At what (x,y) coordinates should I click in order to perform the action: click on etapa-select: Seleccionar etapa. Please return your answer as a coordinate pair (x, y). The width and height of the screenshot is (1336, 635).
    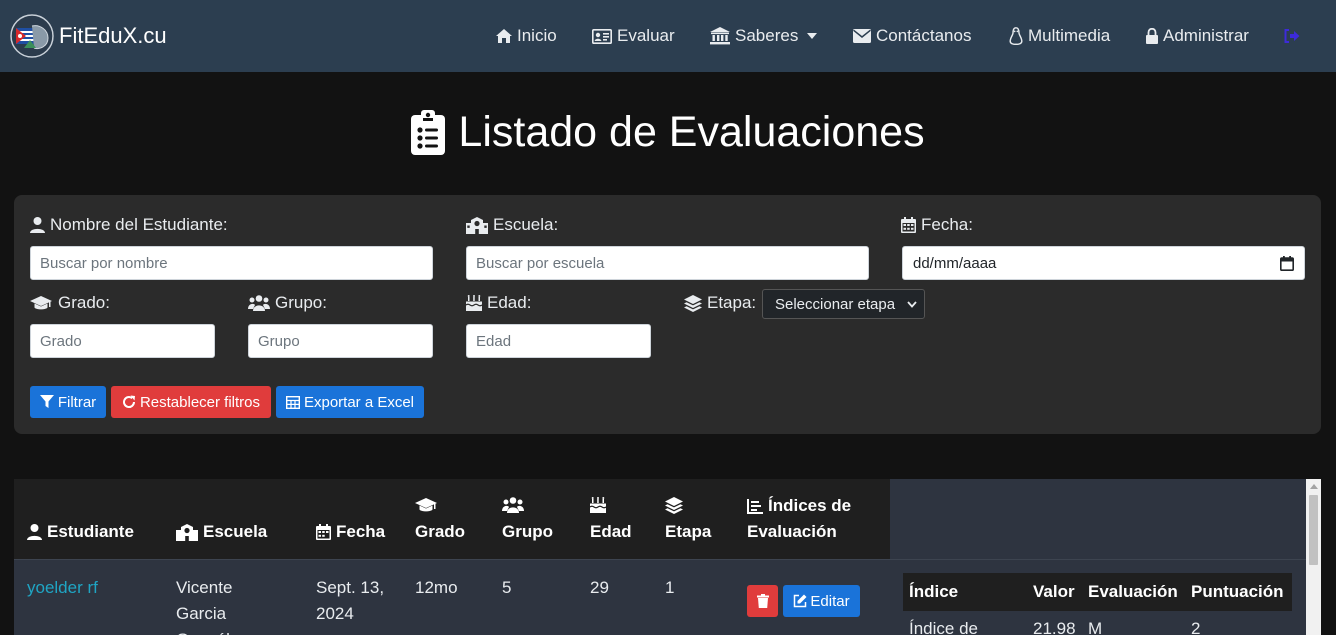
    Looking at the image, I should click on (843, 304).